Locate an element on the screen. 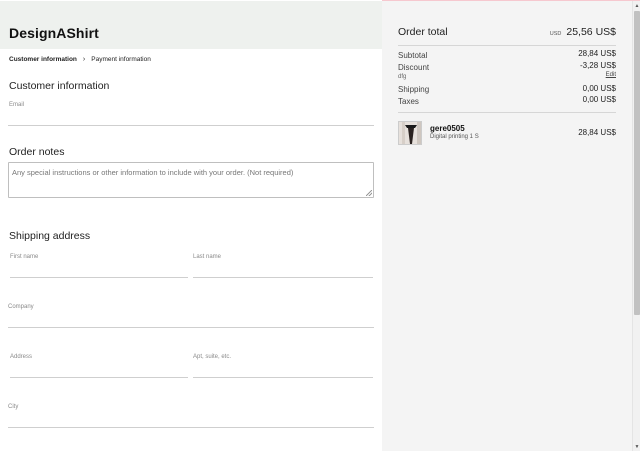 Image resolution: width=640 pixels, height=451 pixels. product-image-icon is located at coordinates (410, 133).